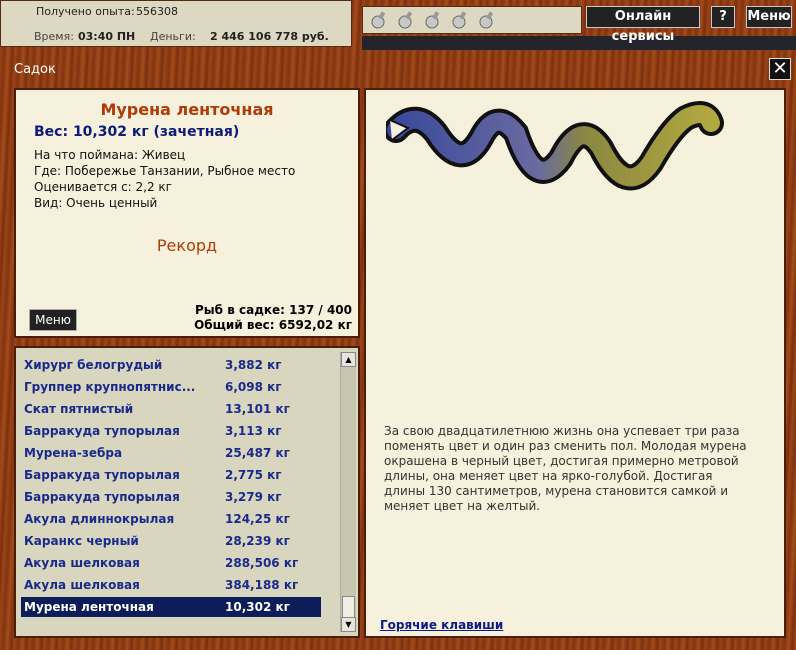  What do you see at coordinates (579, 43) in the screenshot?
I see `status-bar` at bounding box center [579, 43].